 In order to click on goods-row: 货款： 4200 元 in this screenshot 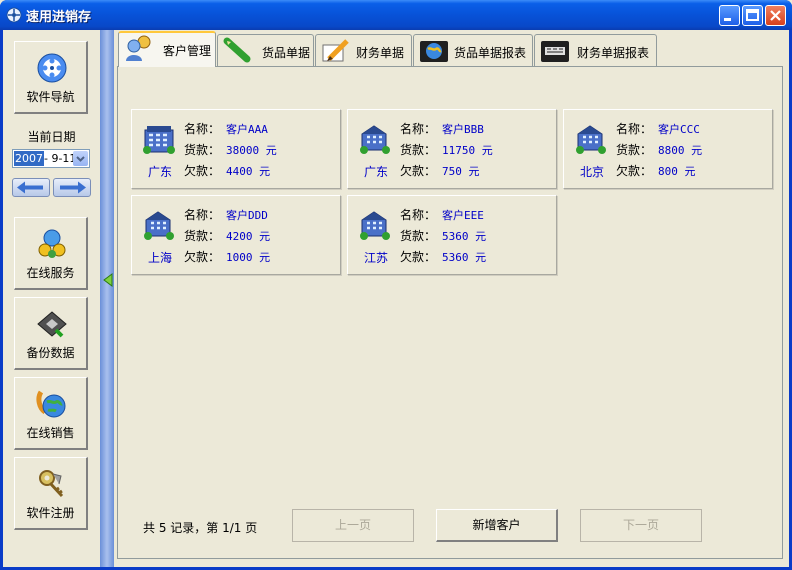, I will do `click(227, 235)`.